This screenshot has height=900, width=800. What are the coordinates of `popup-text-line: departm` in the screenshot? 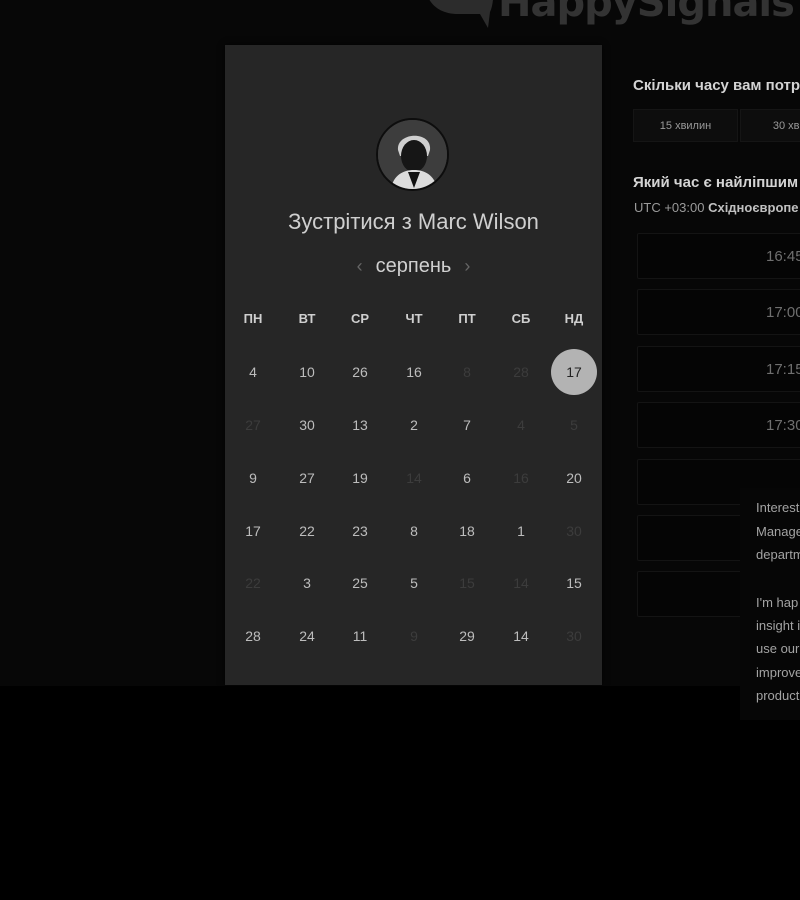 It's located at (778, 554).